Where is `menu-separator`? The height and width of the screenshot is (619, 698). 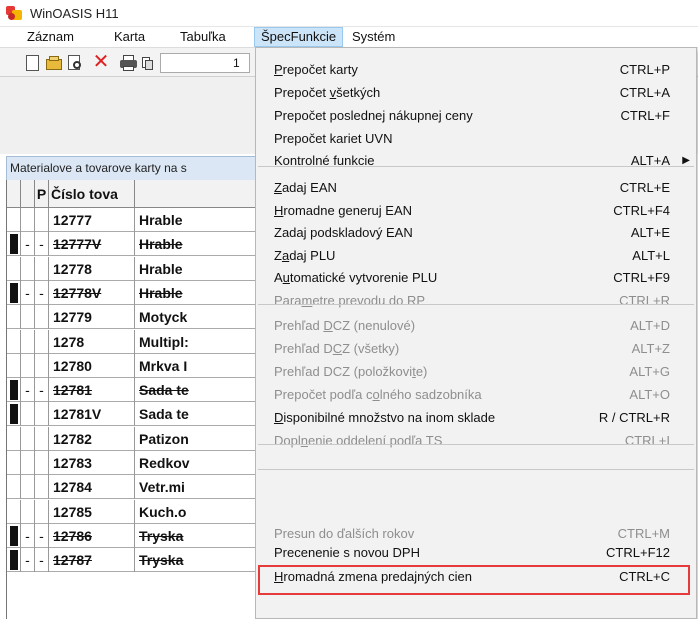 menu-separator is located at coordinates (476, 304).